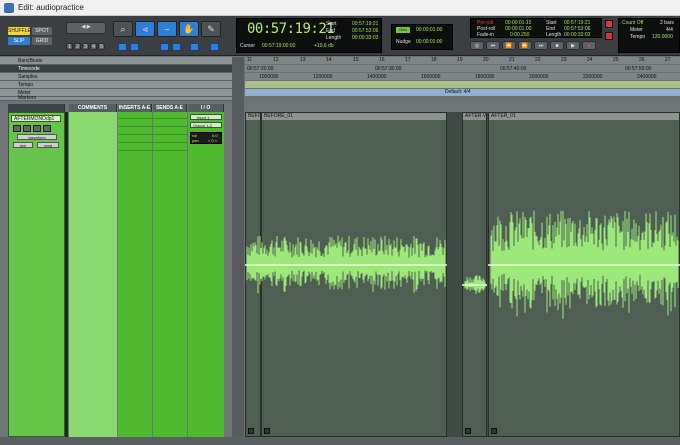 Image resolution: width=680 pixels, height=445 pixels. What do you see at coordinates (557, 45) in the screenshot?
I see `stop-icon: ■` at bounding box center [557, 45].